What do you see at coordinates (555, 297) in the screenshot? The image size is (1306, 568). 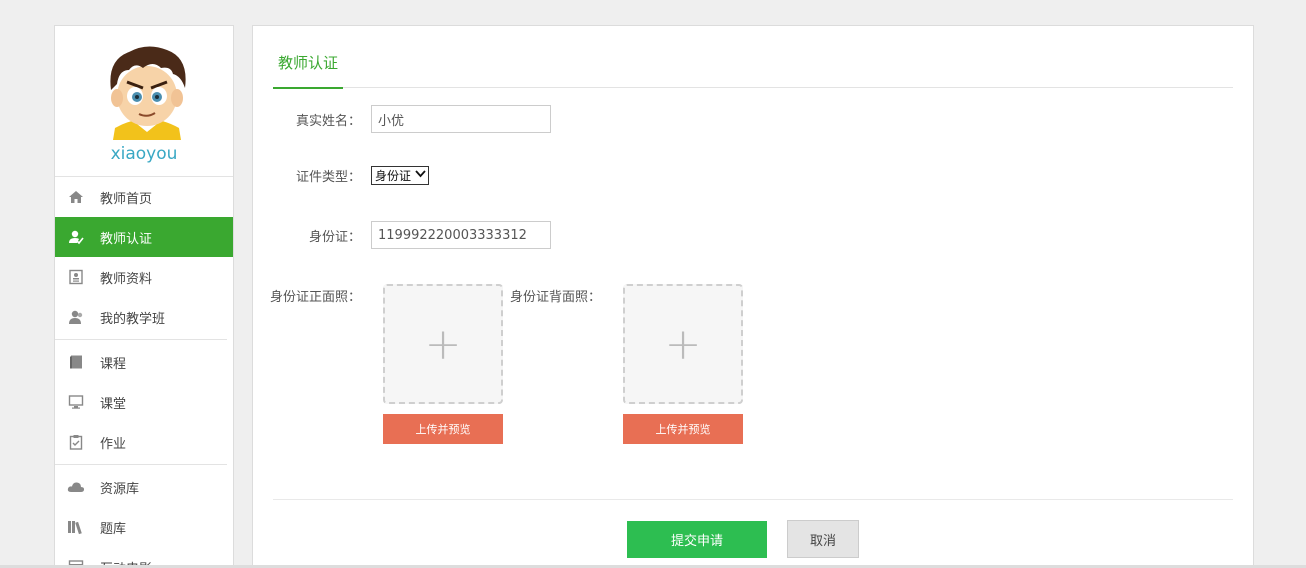 I see `back-photo-label: 身份证背面照：` at bounding box center [555, 297].